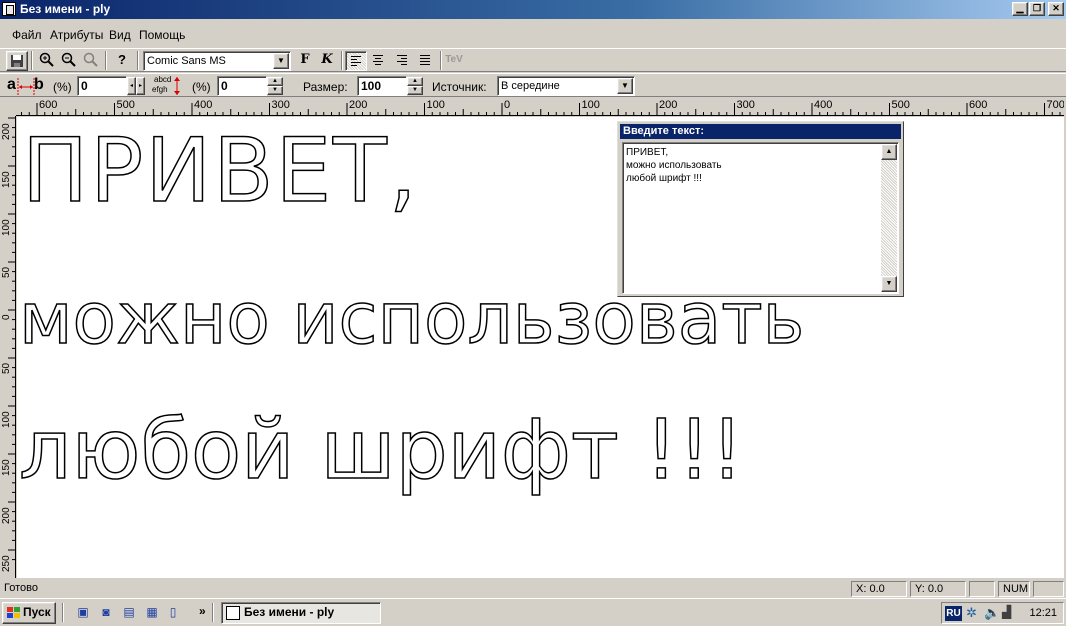 The height and width of the screenshot is (626, 1066). What do you see at coordinates (1056, 9) in the screenshot?
I see `close-button: ✕` at bounding box center [1056, 9].